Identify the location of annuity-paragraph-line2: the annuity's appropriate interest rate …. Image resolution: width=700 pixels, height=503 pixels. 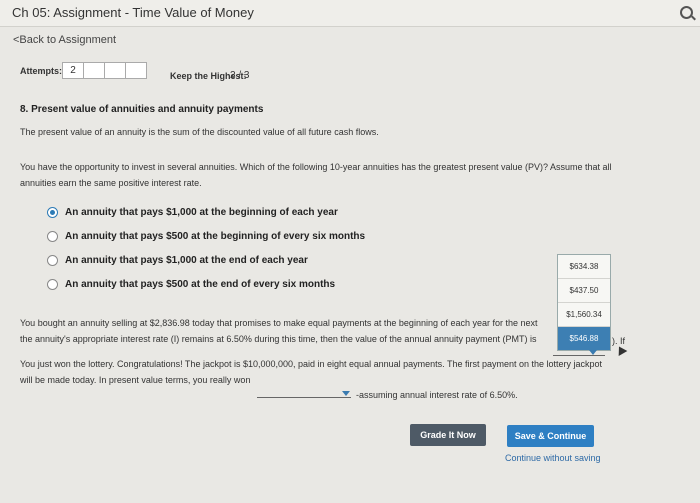
(278, 339).